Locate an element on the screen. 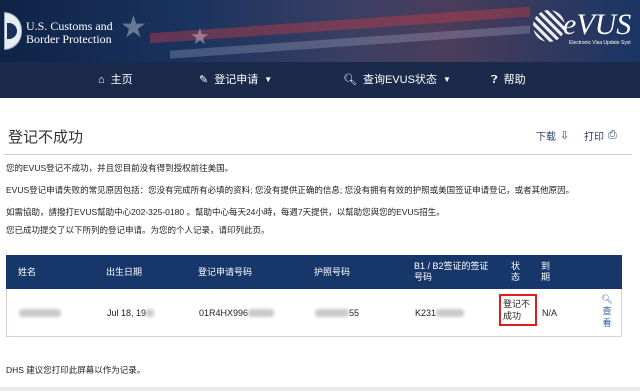 This screenshot has height=391, width=640. nav-check-status: 🔍︎ 查询EVUS状态 ▼ is located at coordinates (397, 80).